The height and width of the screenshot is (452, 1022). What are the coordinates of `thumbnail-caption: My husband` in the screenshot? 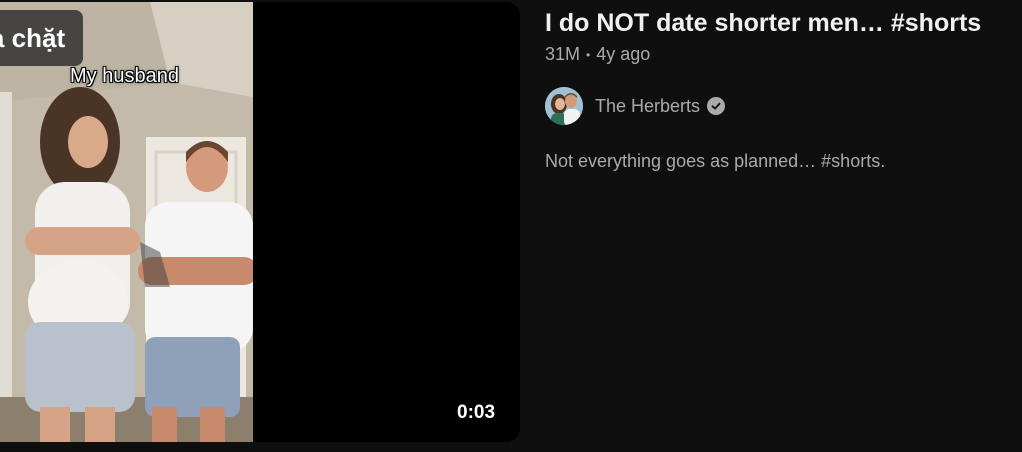 It's located at (124, 76).